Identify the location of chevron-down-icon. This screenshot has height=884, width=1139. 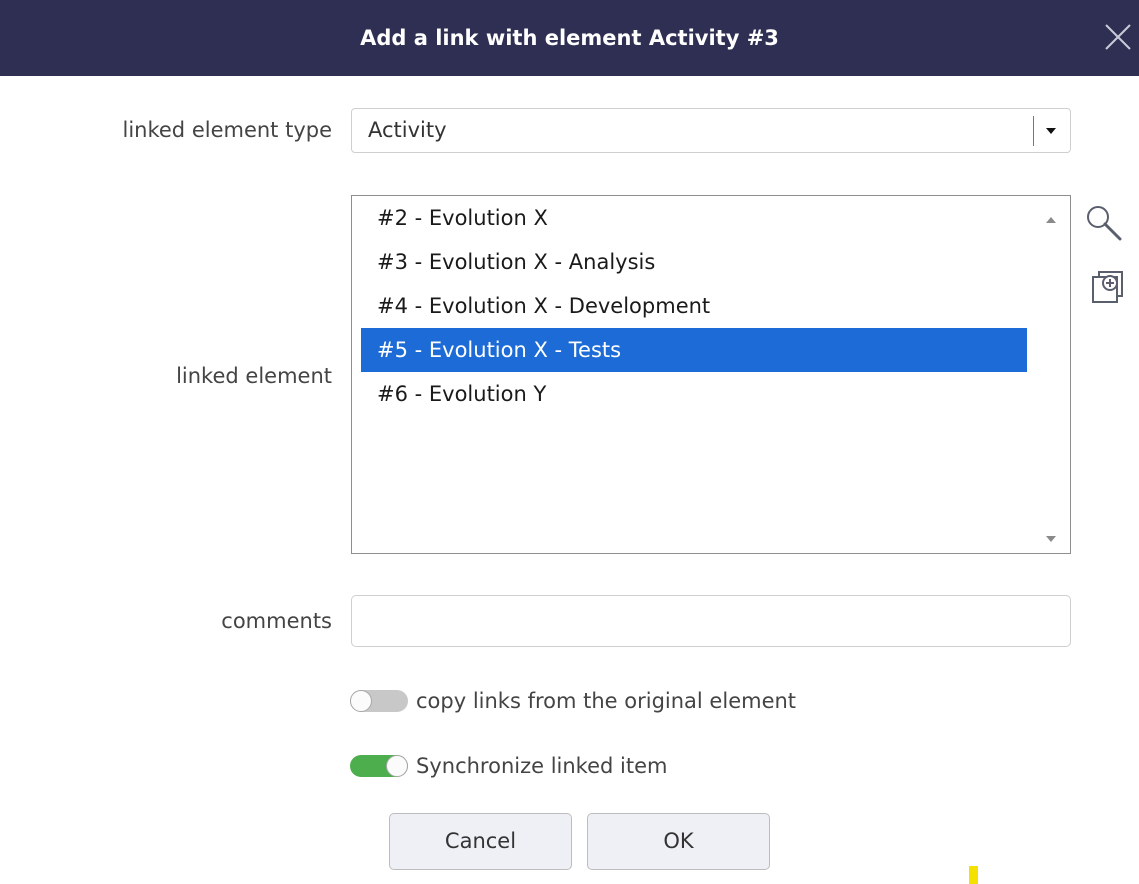
(1051, 131).